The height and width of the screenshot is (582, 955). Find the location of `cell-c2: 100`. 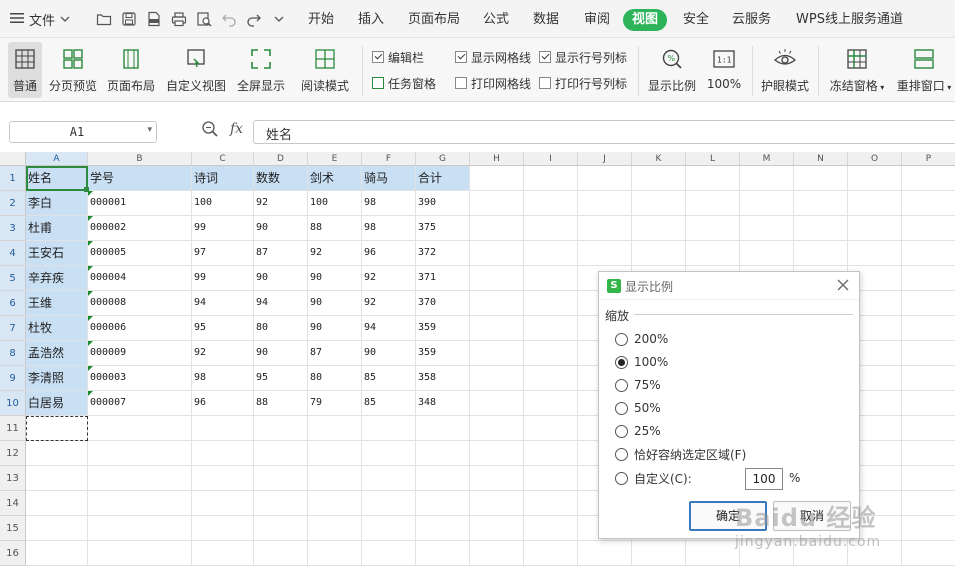

cell-c2: 100 is located at coordinates (223, 203).